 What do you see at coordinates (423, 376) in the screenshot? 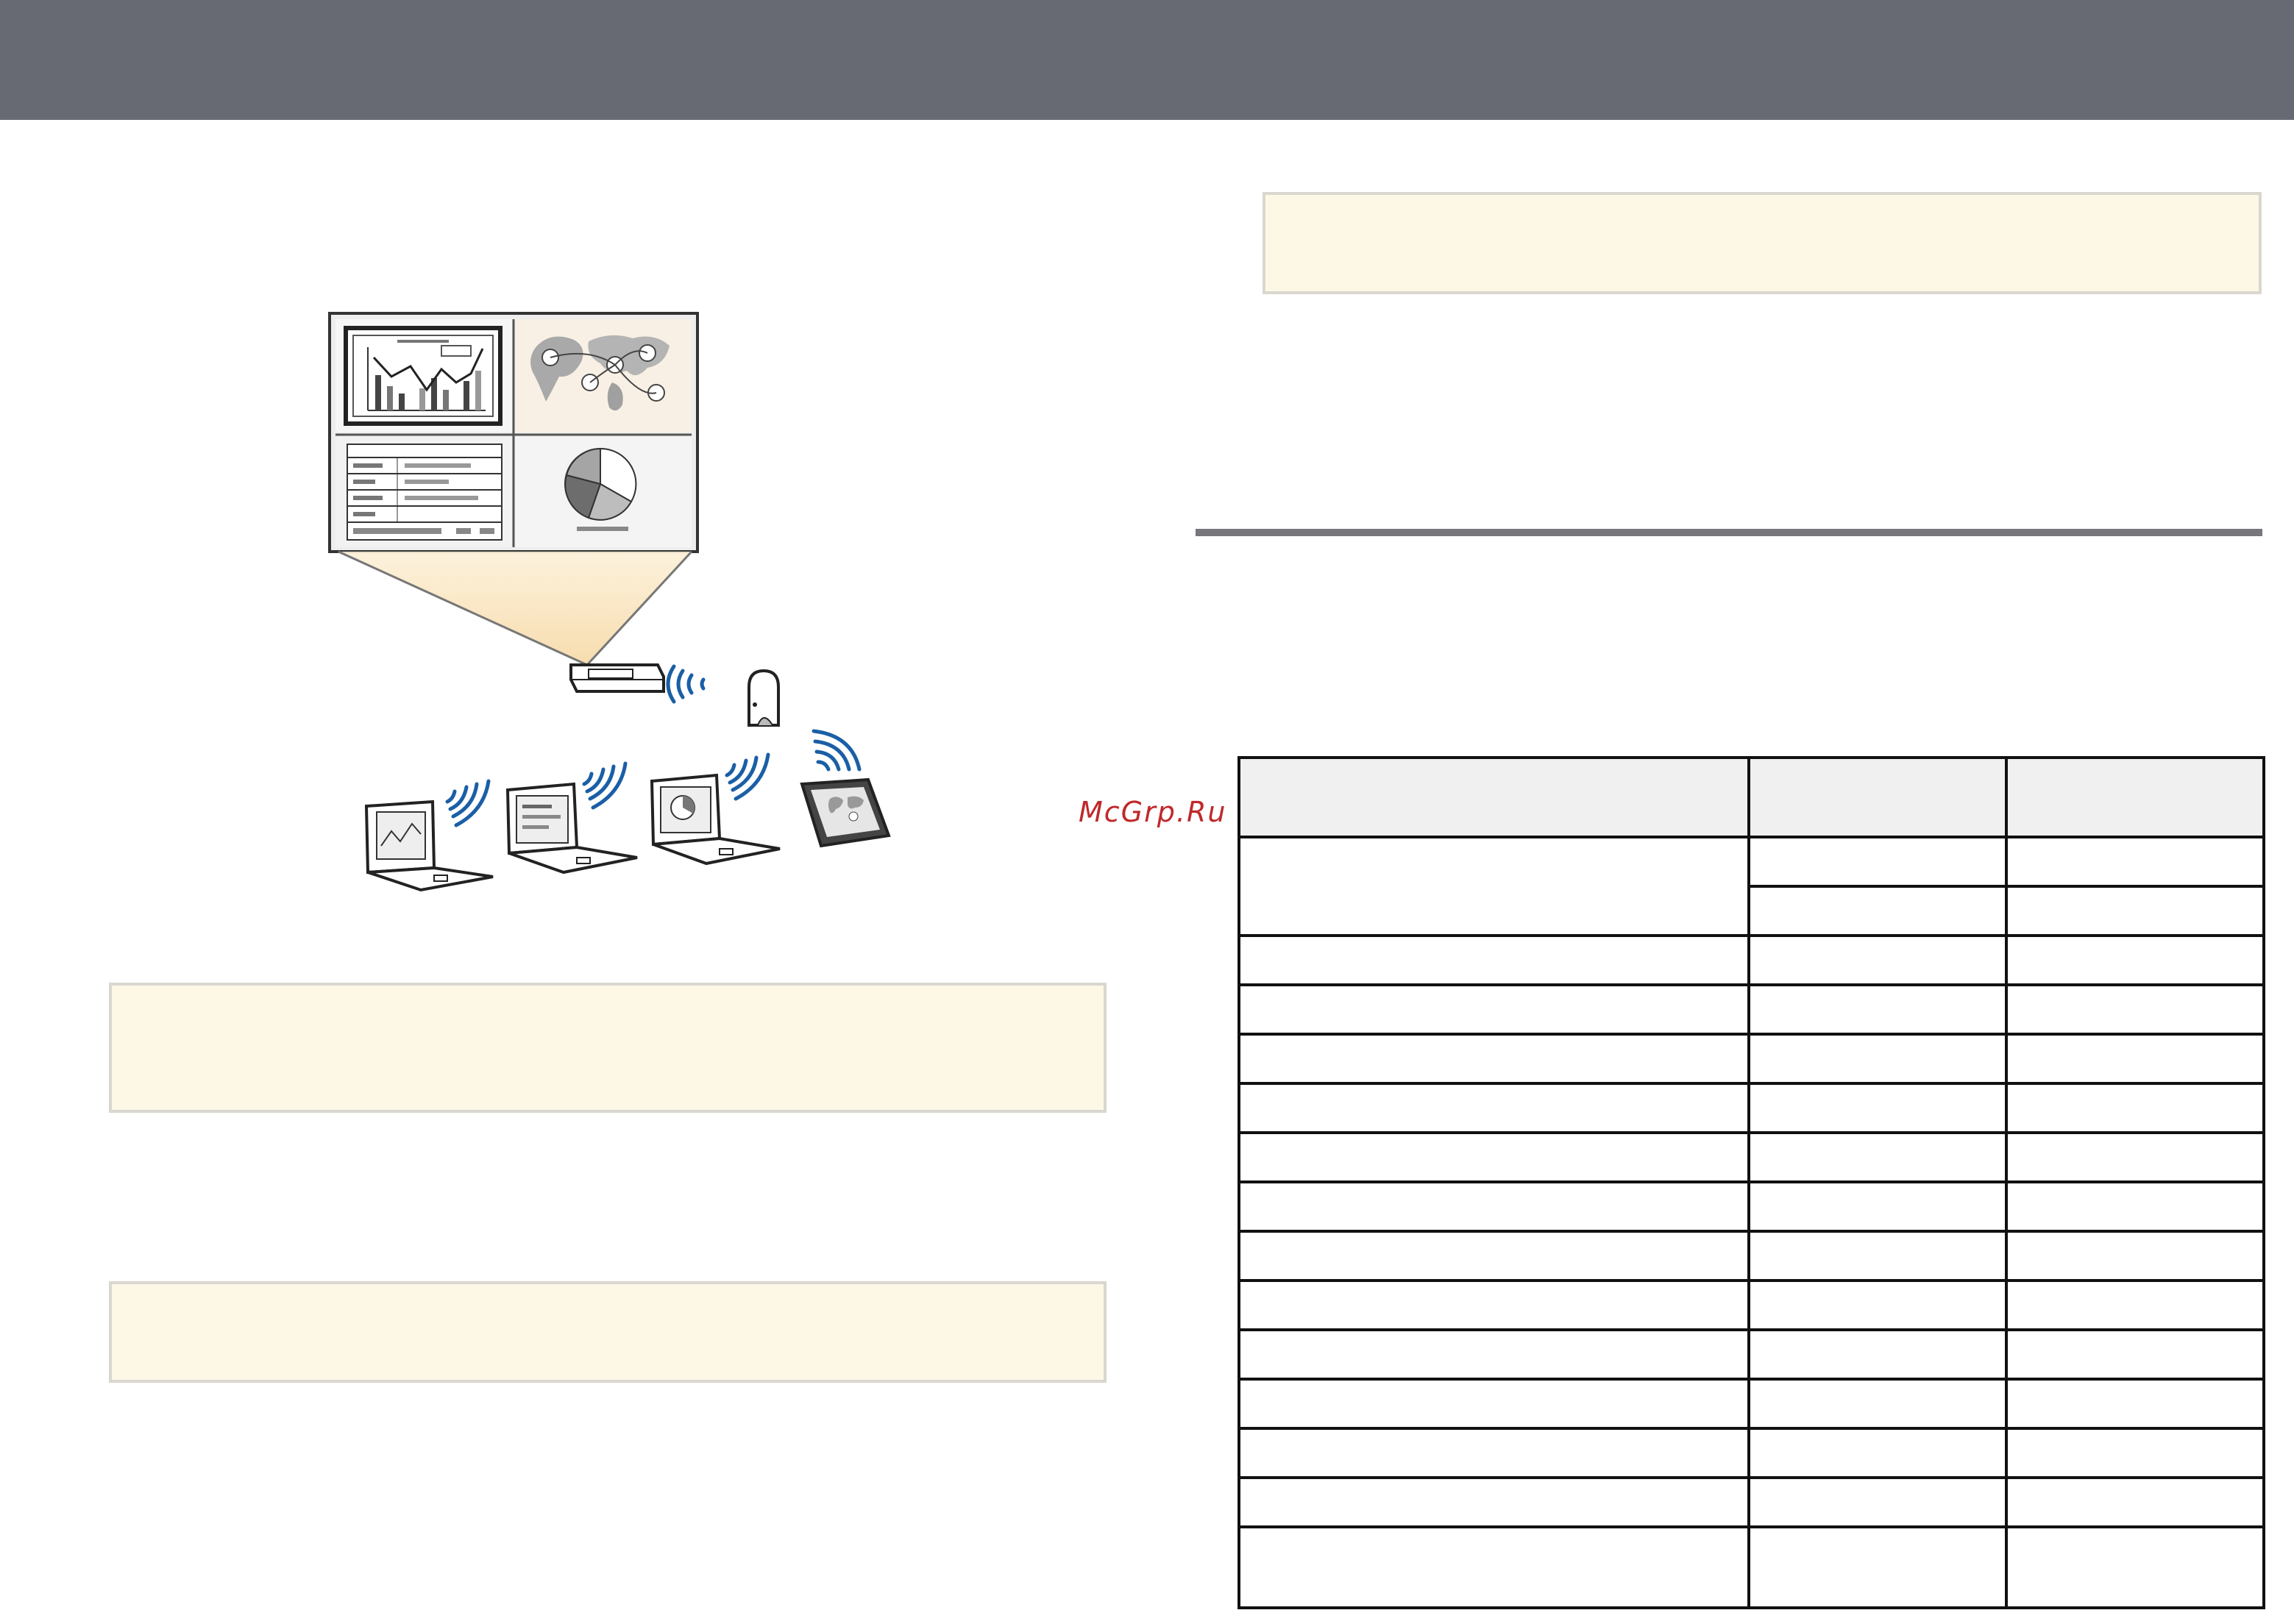
I see `line-chart-panel-icon` at bounding box center [423, 376].